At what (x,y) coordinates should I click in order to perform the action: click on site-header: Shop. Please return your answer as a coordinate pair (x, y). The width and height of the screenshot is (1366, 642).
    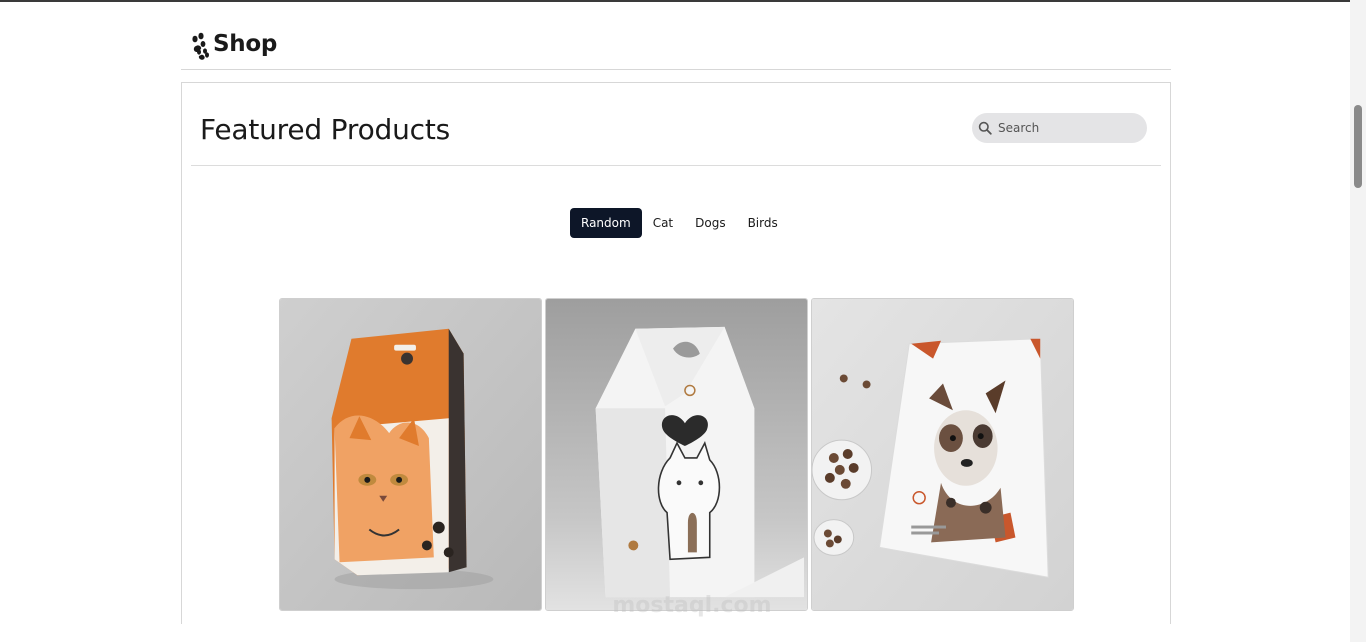
    Looking at the image, I should click on (676, 36).